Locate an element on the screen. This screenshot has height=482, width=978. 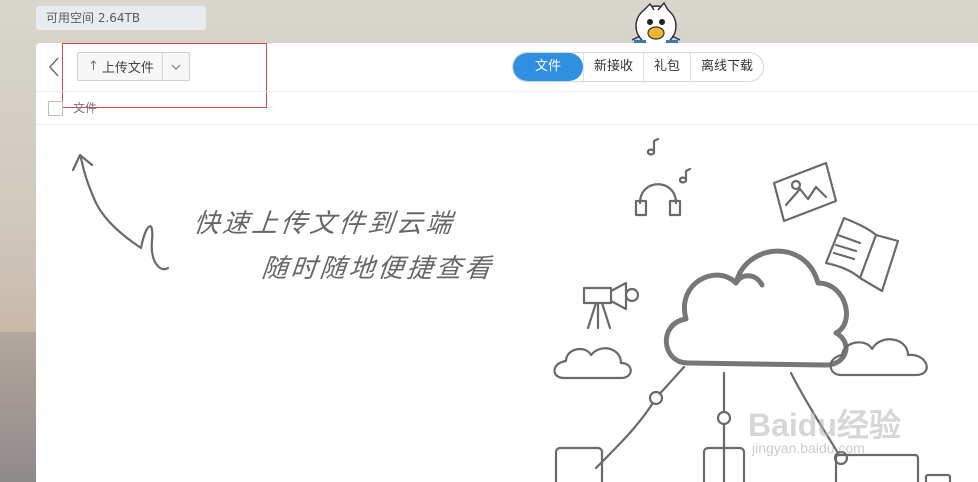
video-camera-icon is located at coordinates (605, 305).